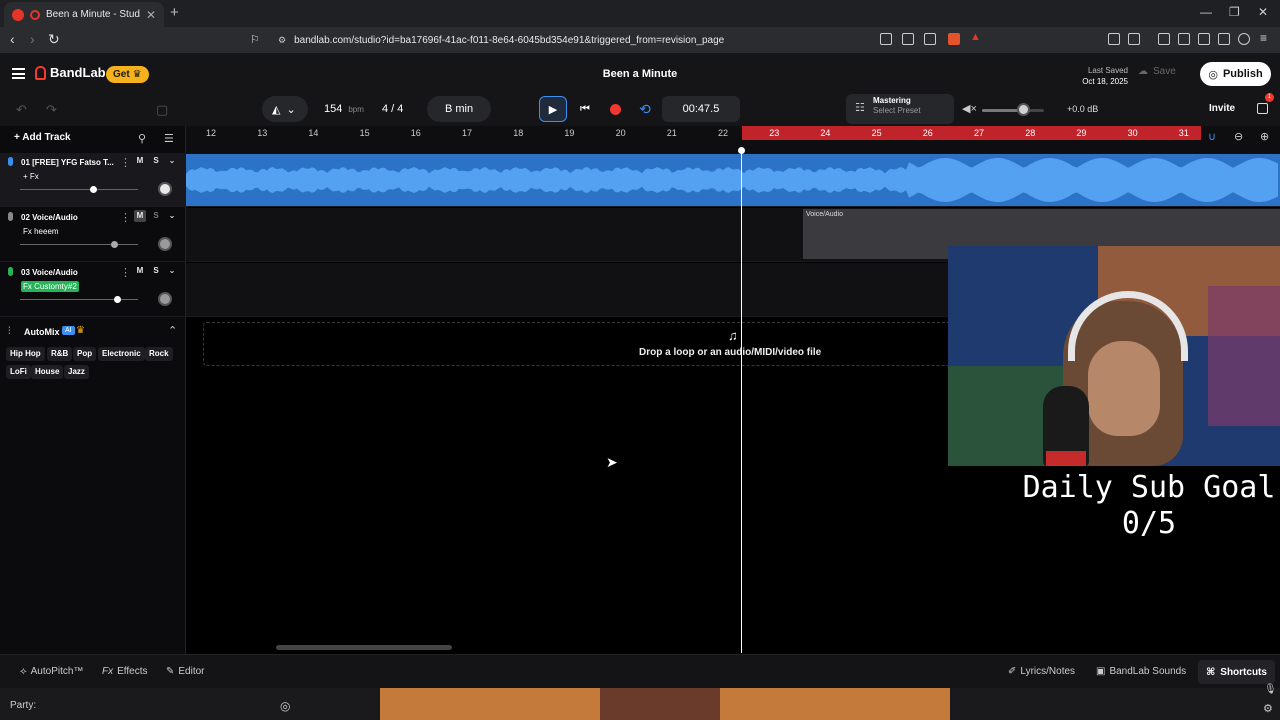 This screenshot has height=720, width=1280. What do you see at coordinates (1270, 689) in the screenshot?
I see `mic-icon: 🎙` at bounding box center [1270, 689].